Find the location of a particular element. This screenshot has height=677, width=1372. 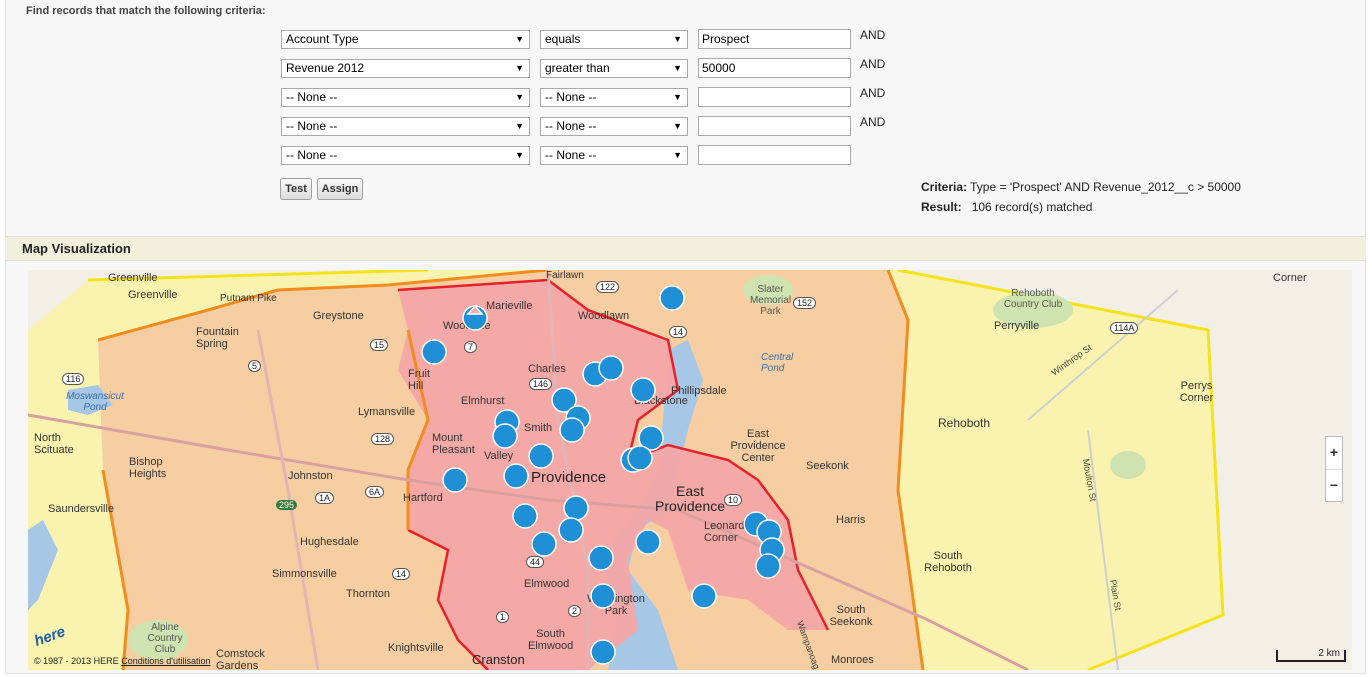

zoom-control: + − is located at coordinates (1334, 469).